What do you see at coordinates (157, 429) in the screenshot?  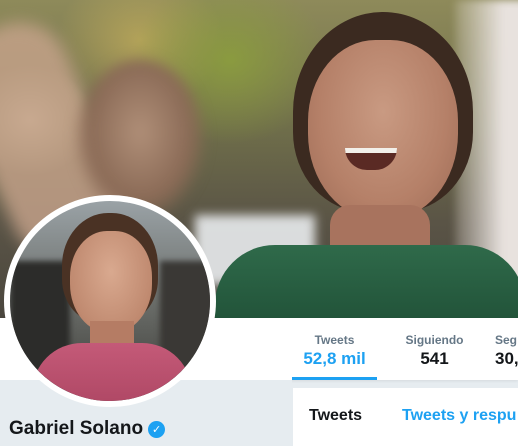 I see `verified-badge-icon: ✓` at bounding box center [157, 429].